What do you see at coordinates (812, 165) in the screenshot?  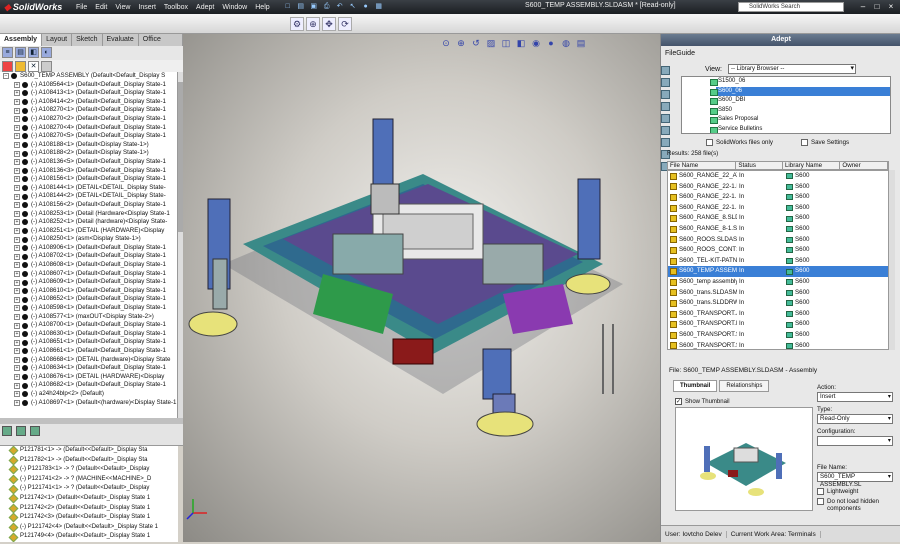 I see `column-library-name: Library Name` at bounding box center [812, 165].